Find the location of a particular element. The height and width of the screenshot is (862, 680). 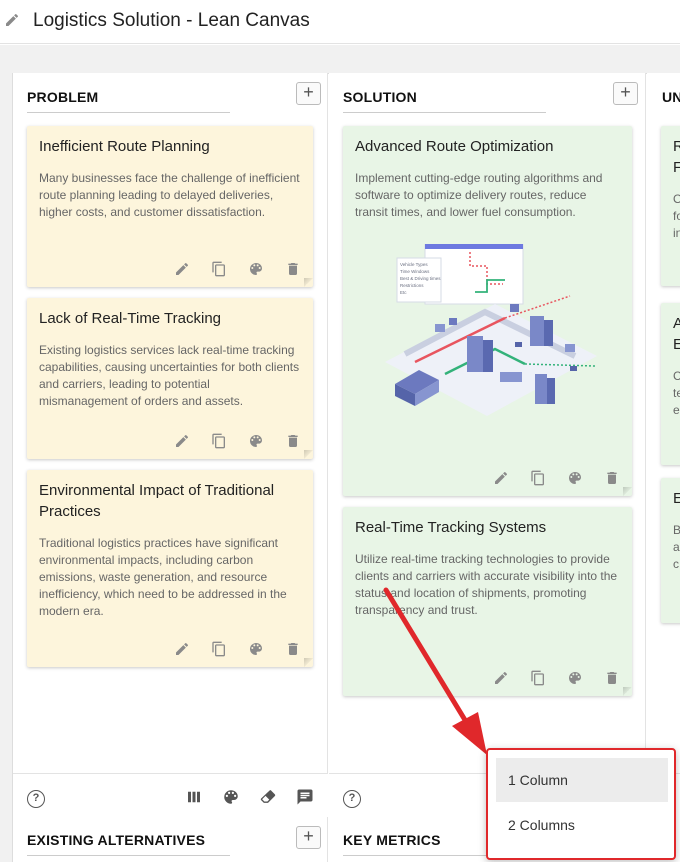

card-title-line: A is located at coordinates (676, 323).